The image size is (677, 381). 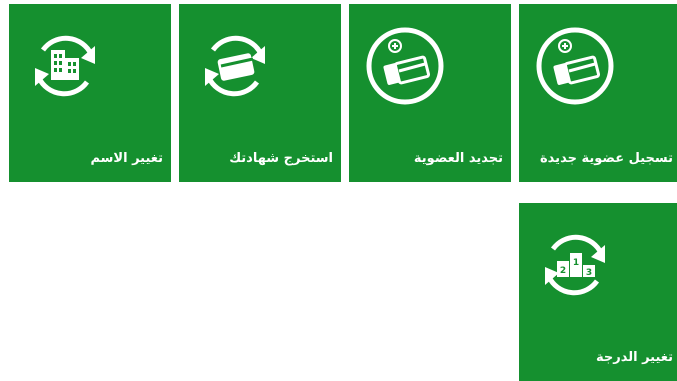 I want to click on tile-certificate: استخرج شهادتك, so click(x=260, y=93).